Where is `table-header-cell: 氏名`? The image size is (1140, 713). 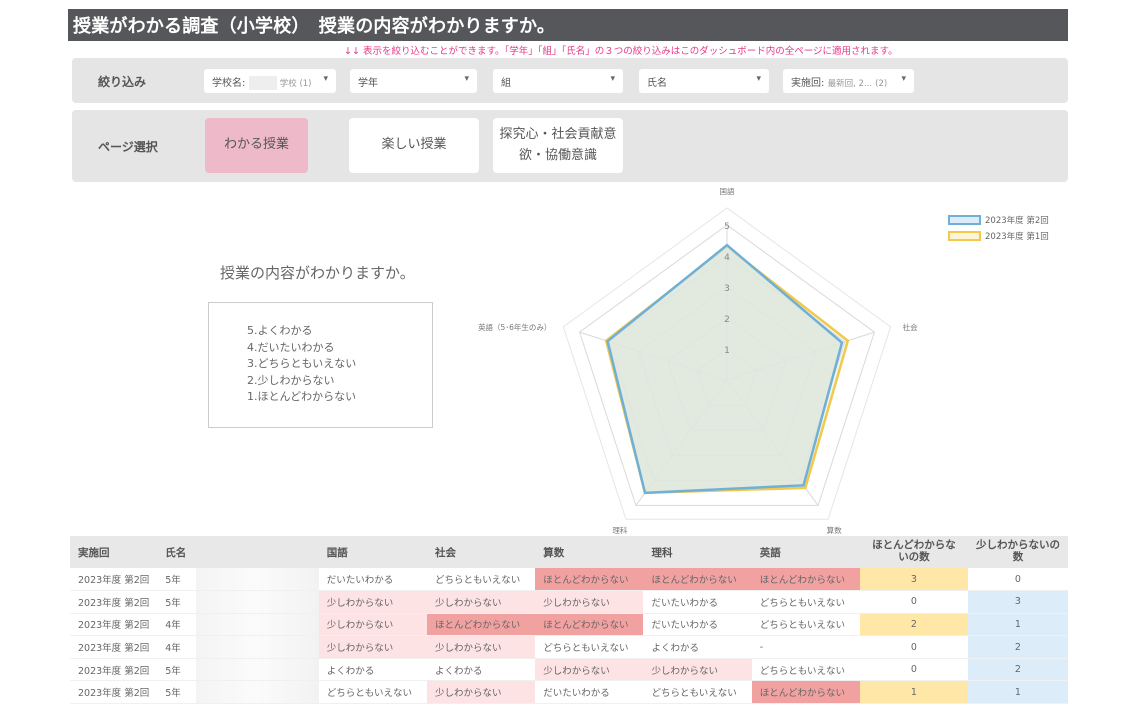 table-header-cell: 氏名 is located at coordinates (176, 552).